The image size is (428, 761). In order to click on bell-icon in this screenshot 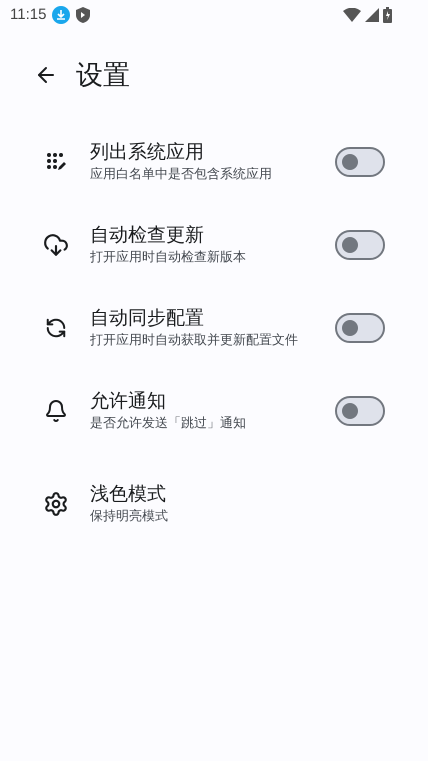, I will do `click(56, 410)`.